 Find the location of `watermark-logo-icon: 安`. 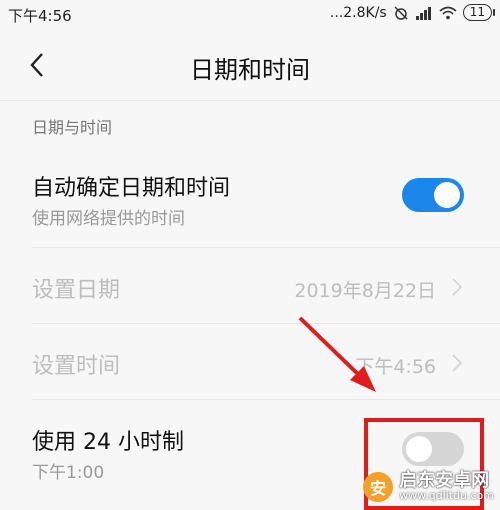

watermark-logo-icon: 安 is located at coordinates (378, 486).